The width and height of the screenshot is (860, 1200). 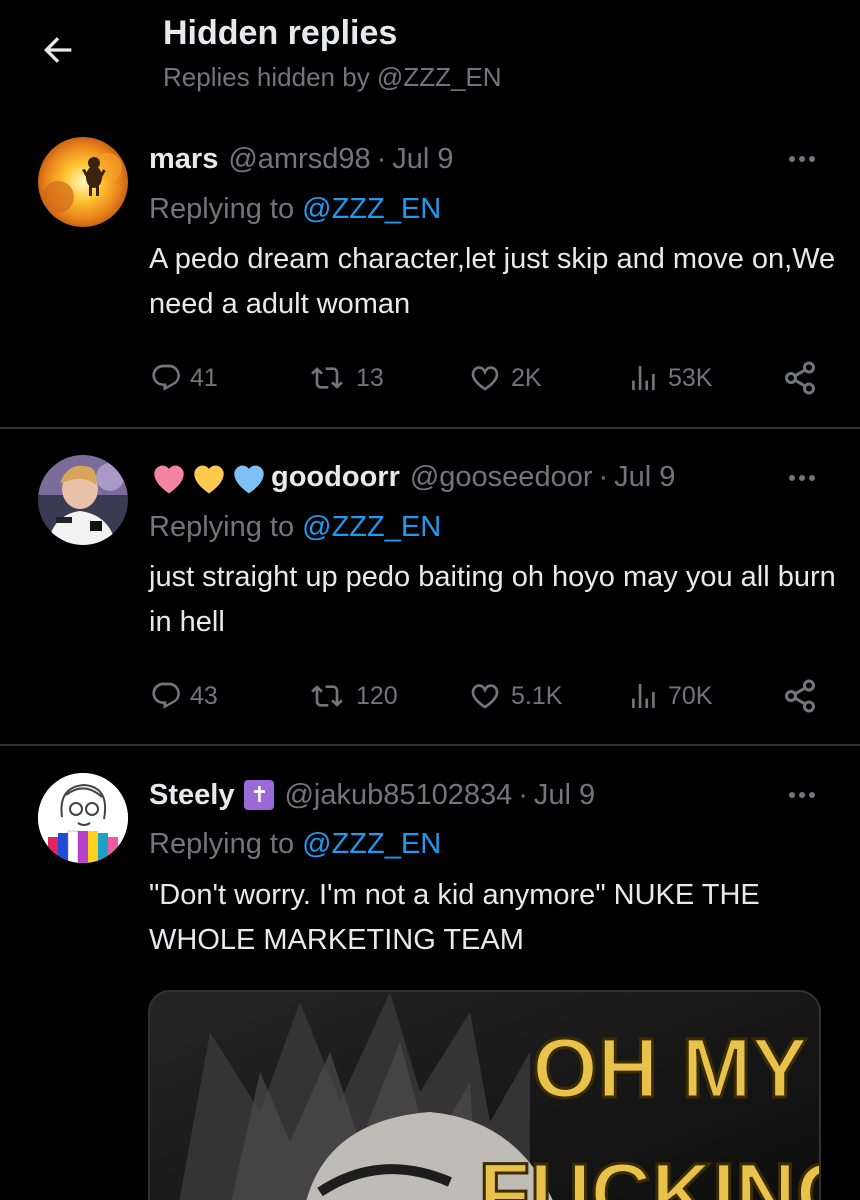 What do you see at coordinates (537, 695) in the screenshot?
I see `like-count: 5.1K` at bounding box center [537, 695].